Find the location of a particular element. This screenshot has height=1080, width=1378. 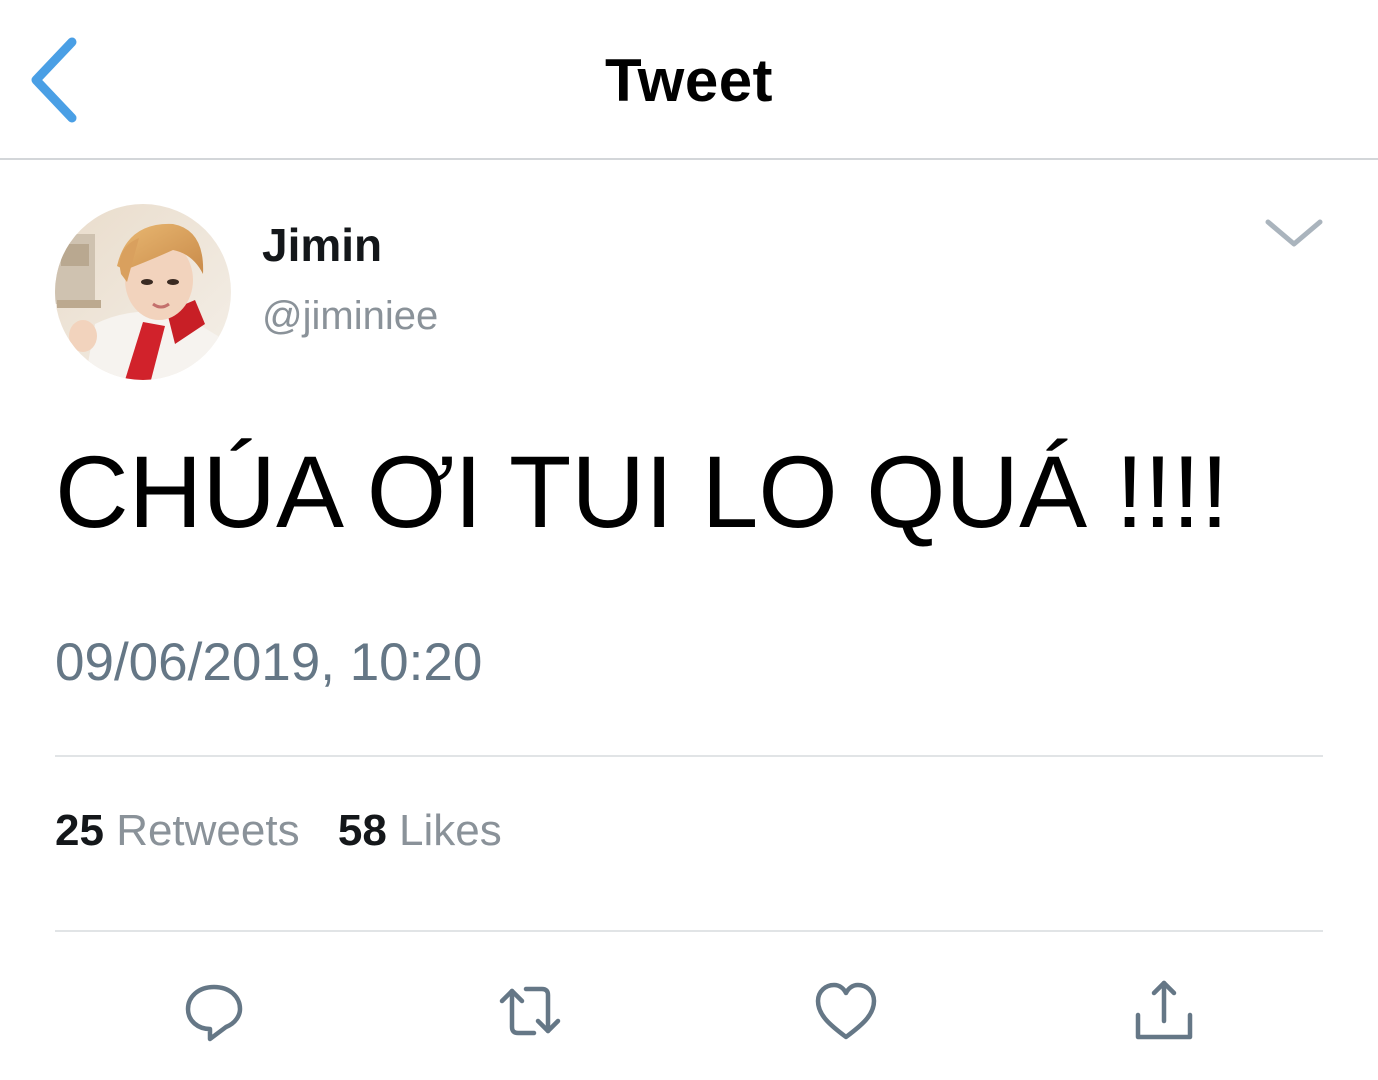

tweet-stats: 25 Retweets 58 Likes is located at coordinates (291, 831).